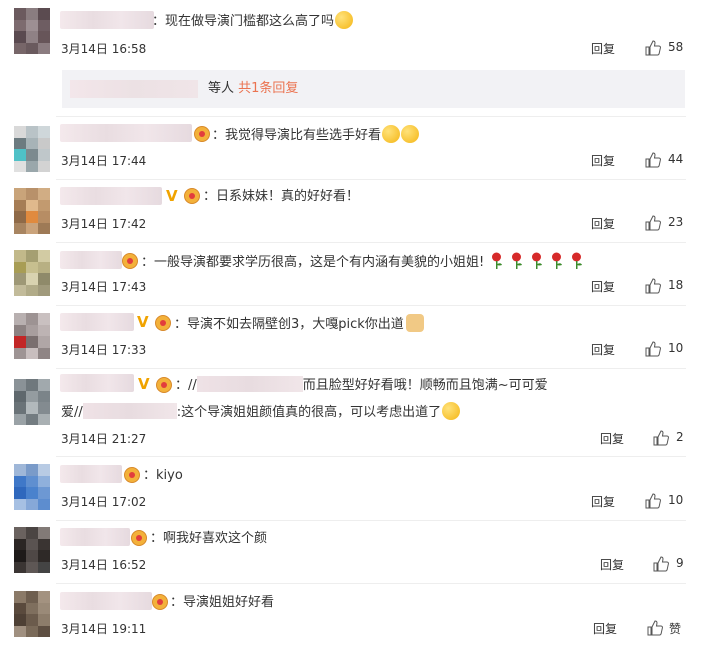 The image size is (704, 645). What do you see at coordinates (676, 222) in the screenshot?
I see `like-count: 23` at bounding box center [676, 222].